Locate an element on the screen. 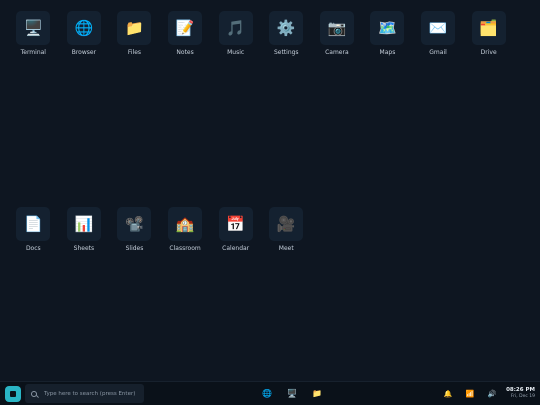 The height and width of the screenshot is (405, 540). search-icon is located at coordinates (34, 393).